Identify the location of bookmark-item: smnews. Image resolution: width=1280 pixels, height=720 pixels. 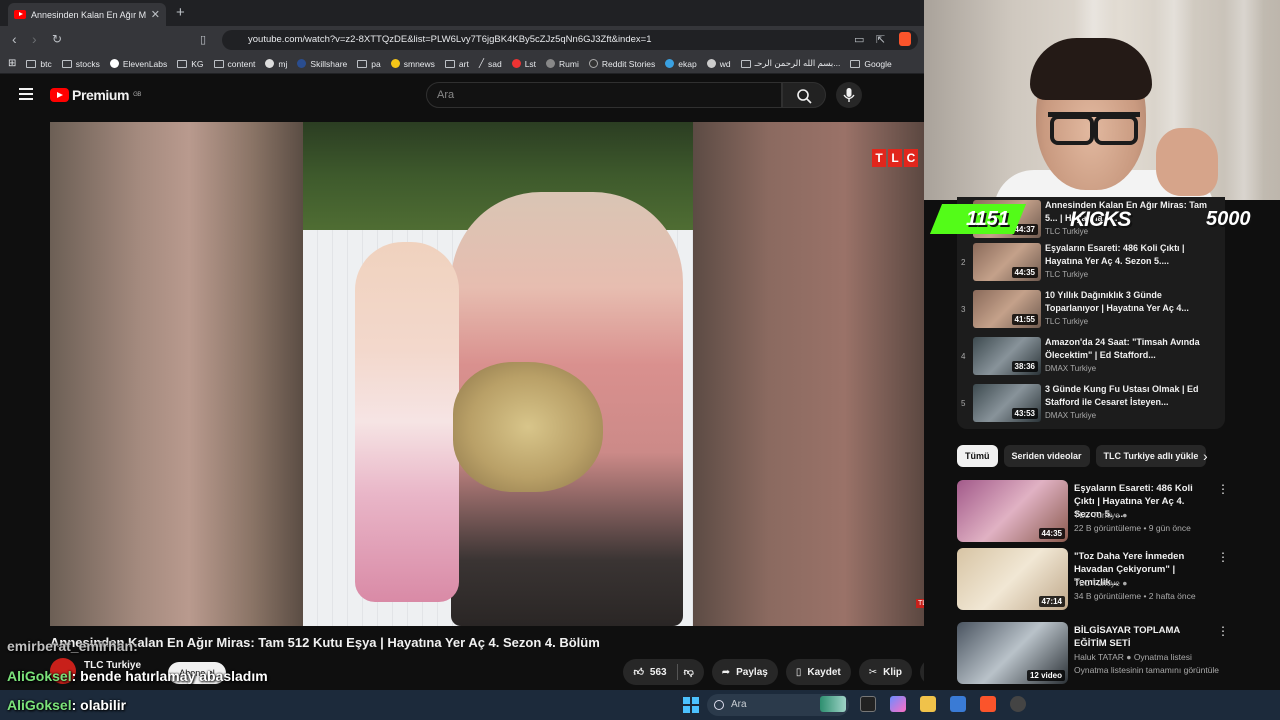
(412, 64).